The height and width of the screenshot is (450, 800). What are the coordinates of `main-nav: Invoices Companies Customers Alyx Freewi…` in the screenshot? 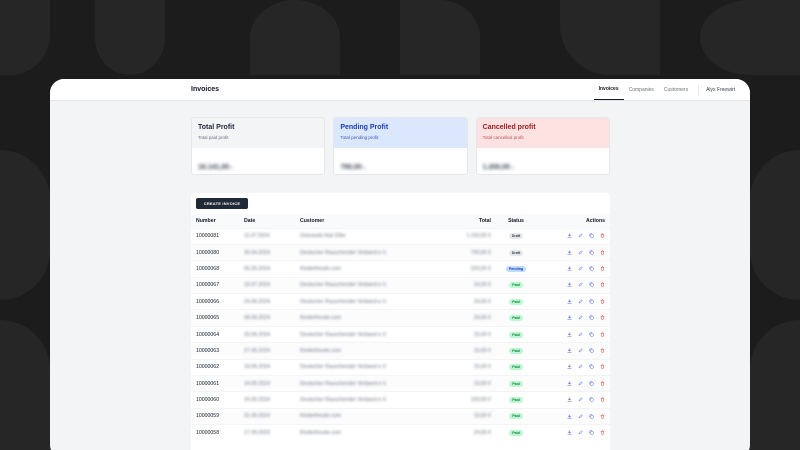 It's located at (666, 89).